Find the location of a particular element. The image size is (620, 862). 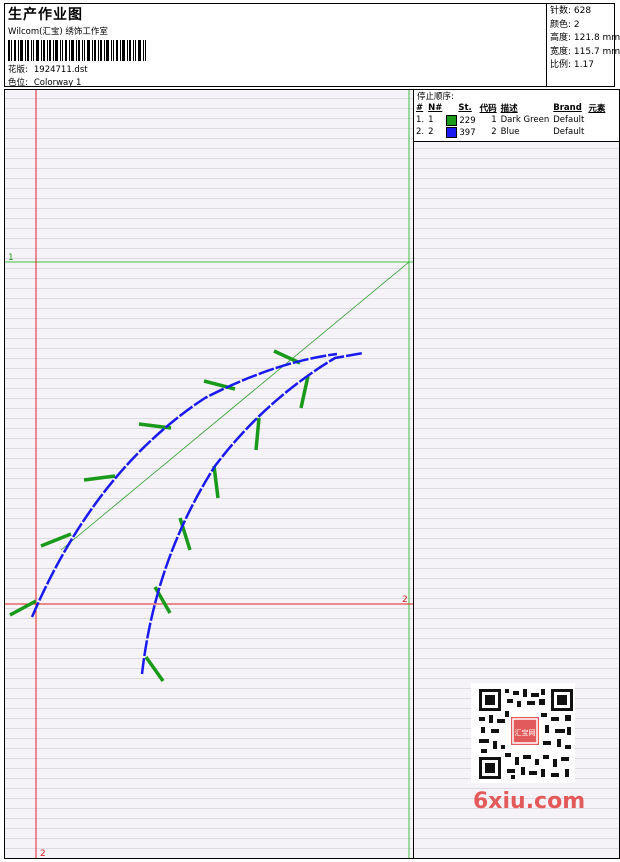

row-n: 2 is located at coordinates (431, 132).